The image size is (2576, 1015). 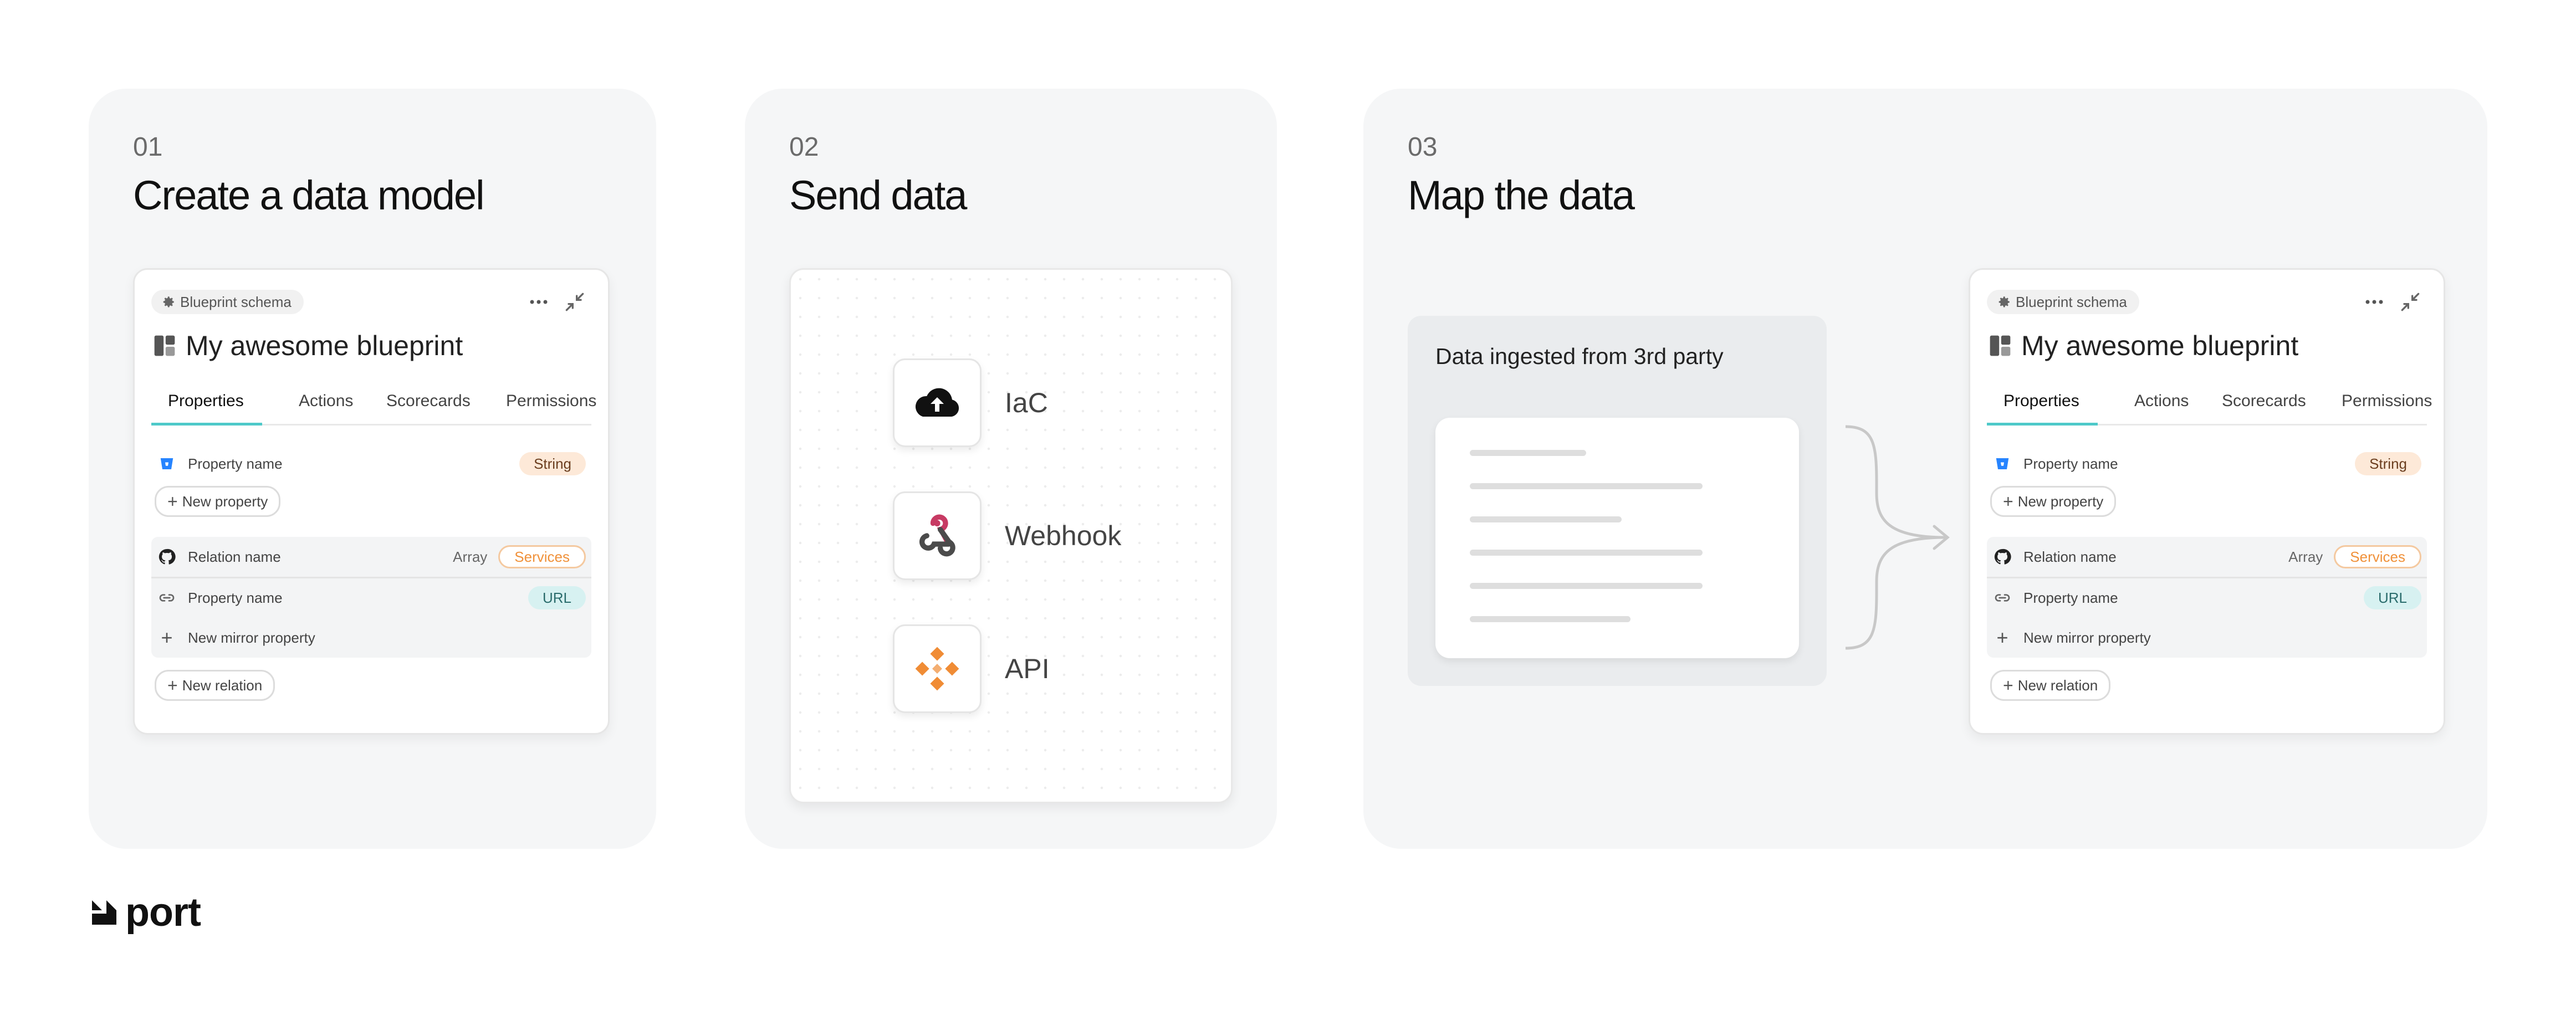 I want to click on blueprint-title: My awesome blueprint, so click(x=2143, y=346).